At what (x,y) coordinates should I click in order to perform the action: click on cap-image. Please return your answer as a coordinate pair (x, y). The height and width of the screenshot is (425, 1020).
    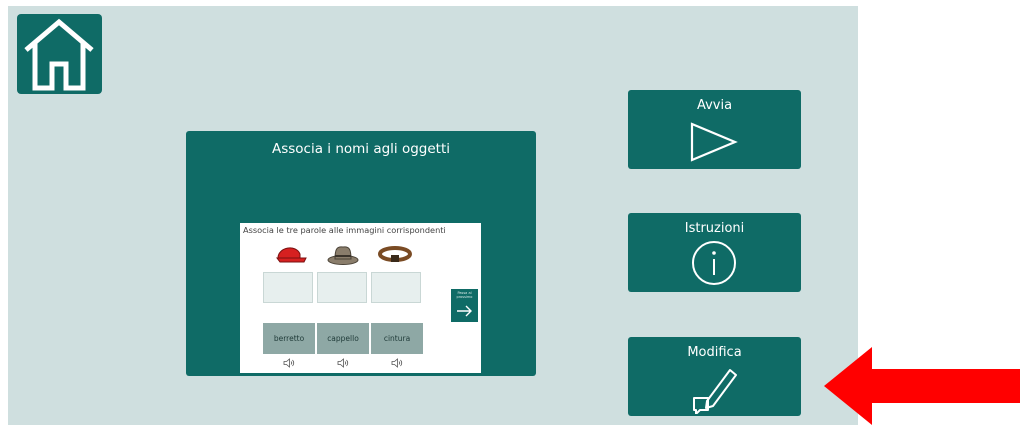
    Looking at the image, I should click on (291, 255).